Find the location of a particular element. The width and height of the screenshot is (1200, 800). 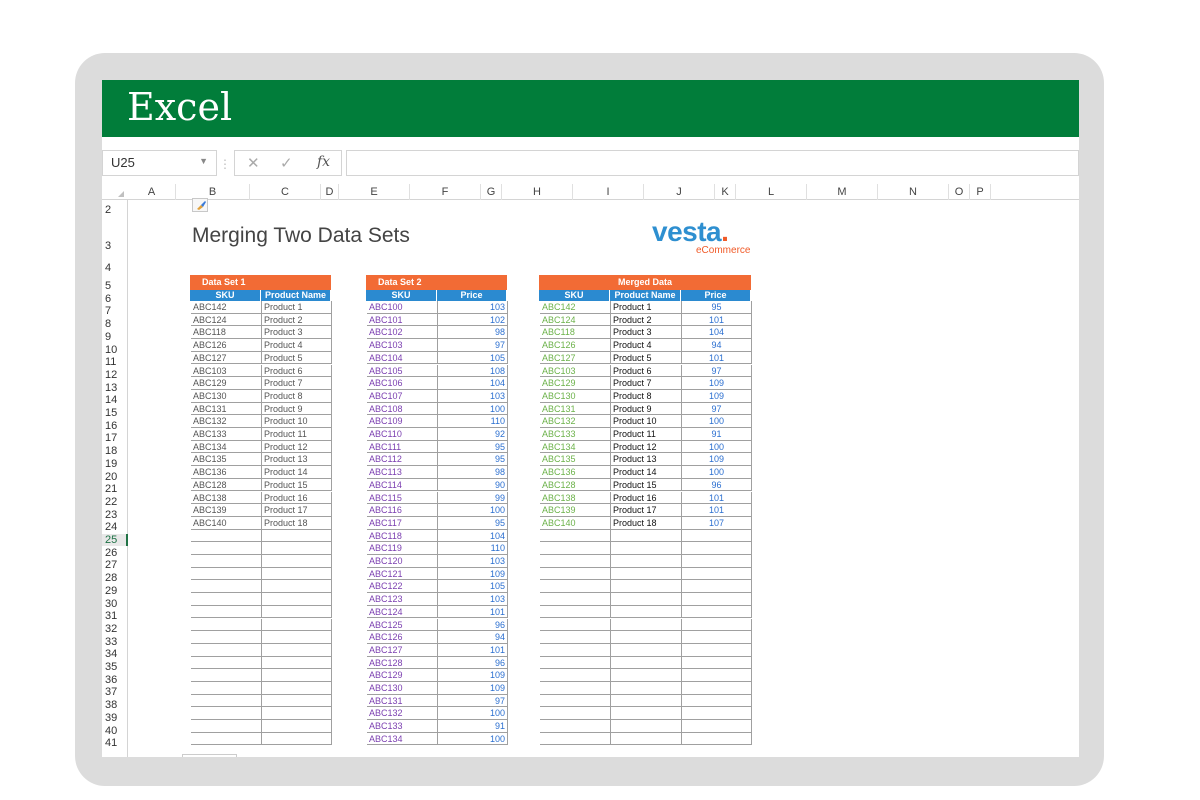

table-cell: 103 is located at coordinates (473, 307).